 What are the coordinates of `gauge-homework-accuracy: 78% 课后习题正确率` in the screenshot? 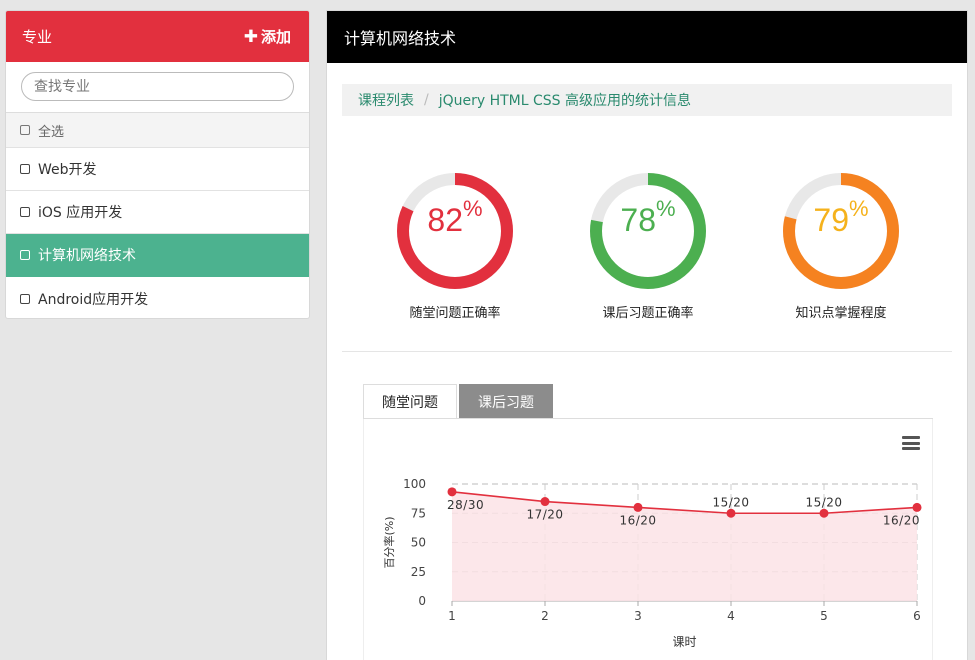 It's located at (648, 243).